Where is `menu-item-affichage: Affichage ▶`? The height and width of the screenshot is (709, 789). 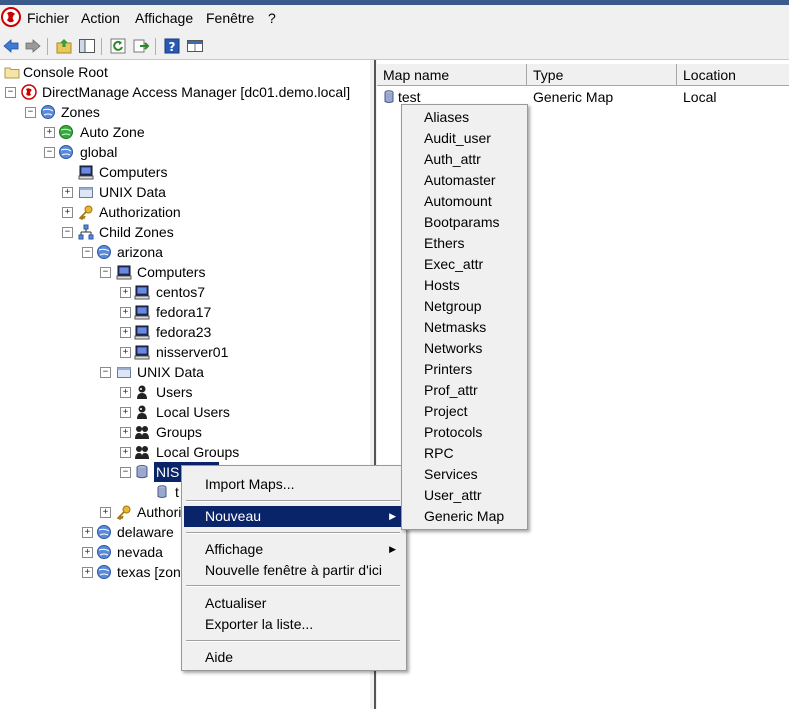
menu-item-affichage: Affichage ▶ is located at coordinates (293, 549).